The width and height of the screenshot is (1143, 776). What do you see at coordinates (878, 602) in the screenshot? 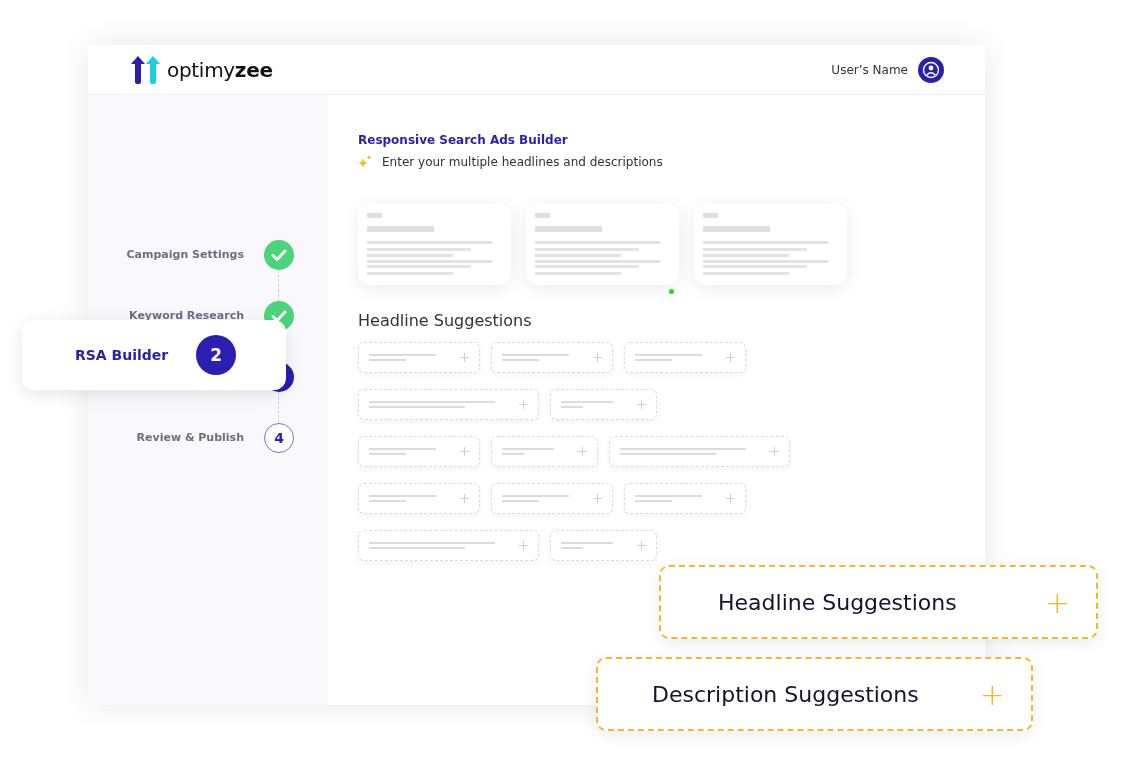
I see `suggestion-button: Headline Suggestions +` at bounding box center [878, 602].